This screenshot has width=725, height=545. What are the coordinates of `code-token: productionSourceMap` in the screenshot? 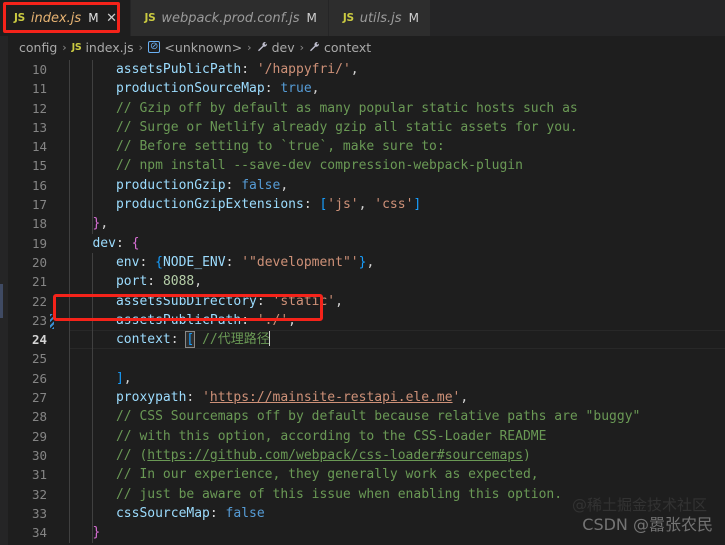 It's located at (190, 89).